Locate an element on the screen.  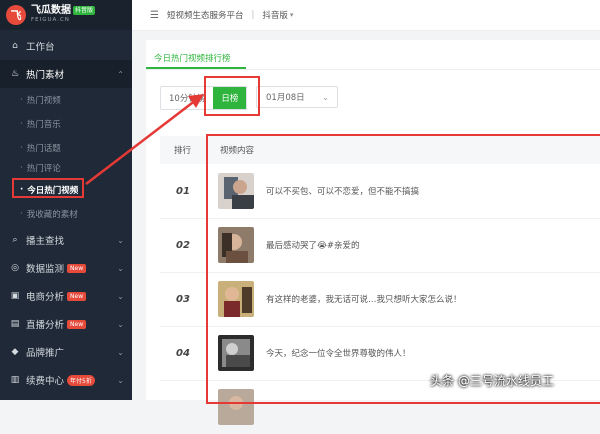
sidebar-item-label: 直播分析 is located at coordinates (45, 325).